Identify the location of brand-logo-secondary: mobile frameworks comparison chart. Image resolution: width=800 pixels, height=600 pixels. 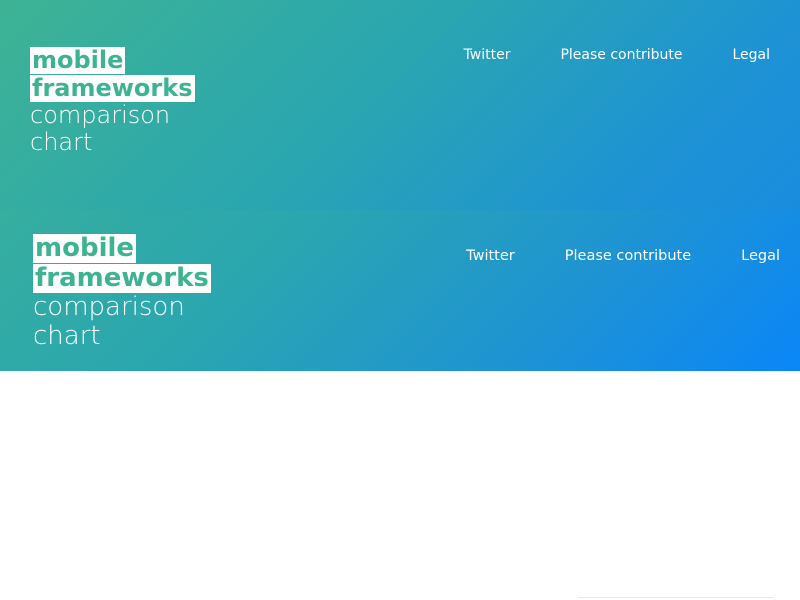
(122, 292).